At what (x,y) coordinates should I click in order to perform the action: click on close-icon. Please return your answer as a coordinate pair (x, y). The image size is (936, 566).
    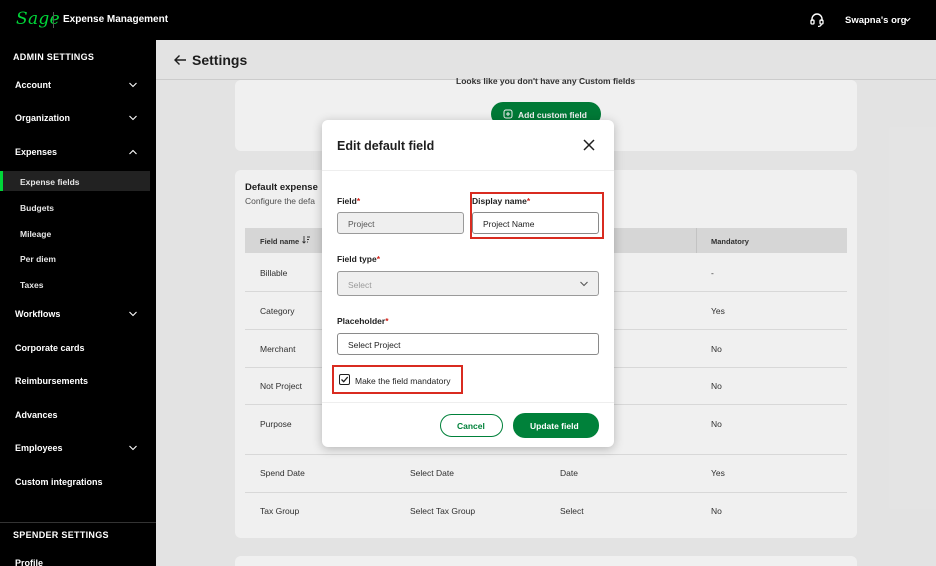
    Looking at the image, I should click on (589, 145).